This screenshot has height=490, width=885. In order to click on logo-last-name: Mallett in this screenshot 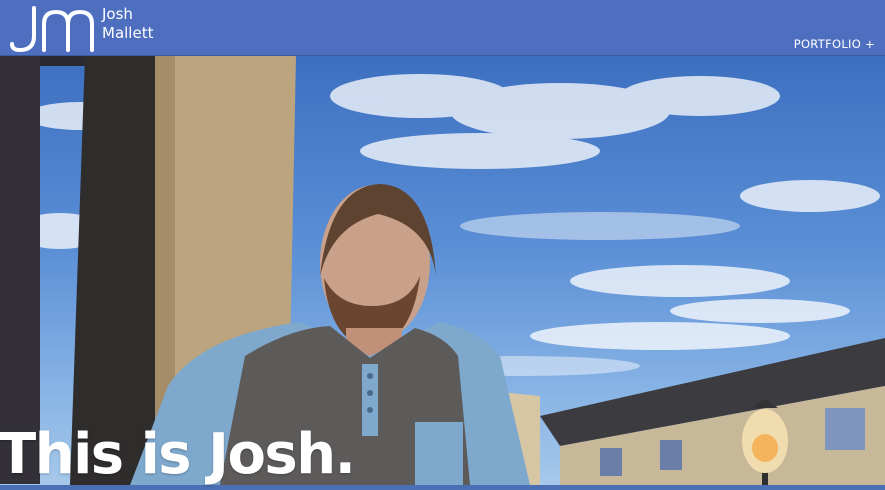, I will do `click(127, 33)`.